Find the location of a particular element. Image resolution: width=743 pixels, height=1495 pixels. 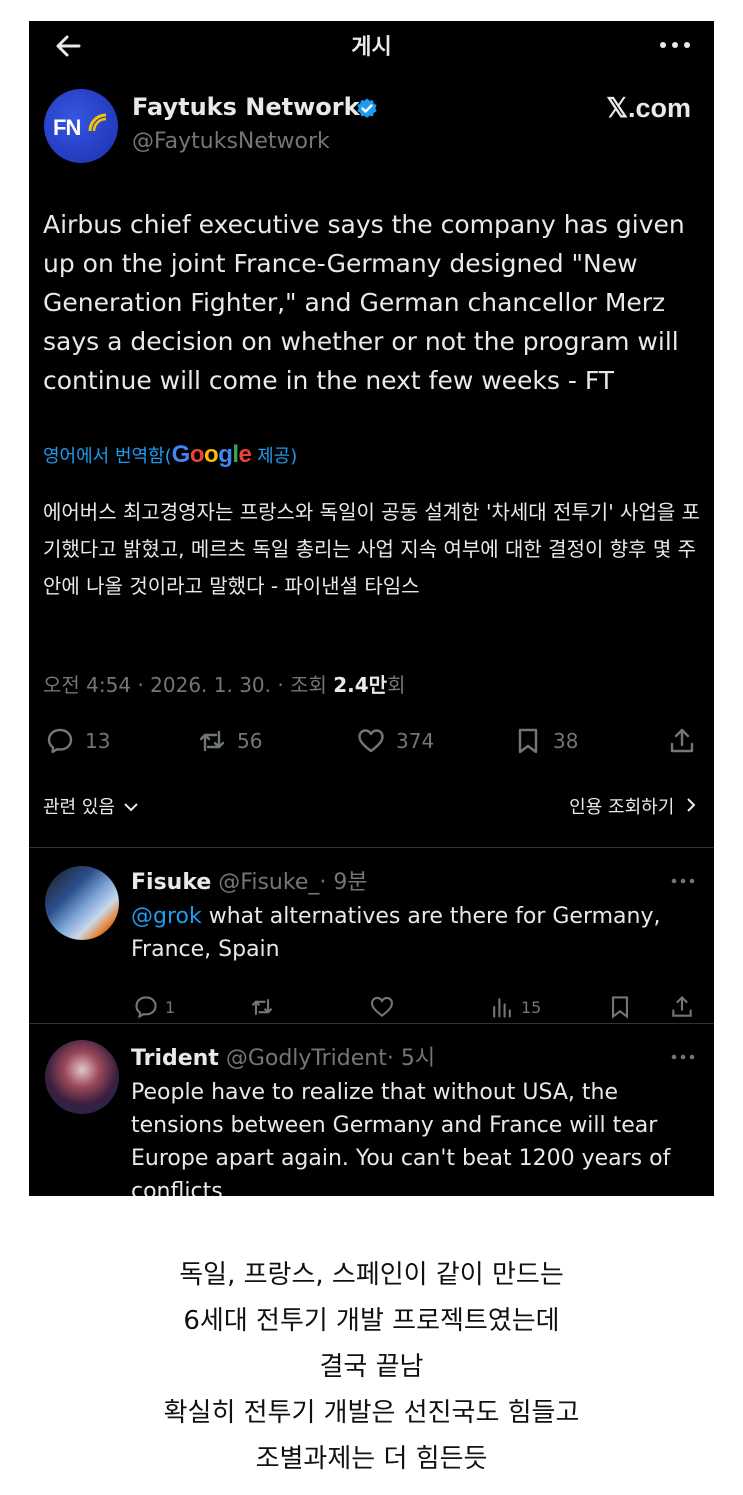

reply-reply-count: 1 is located at coordinates (170, 1007).